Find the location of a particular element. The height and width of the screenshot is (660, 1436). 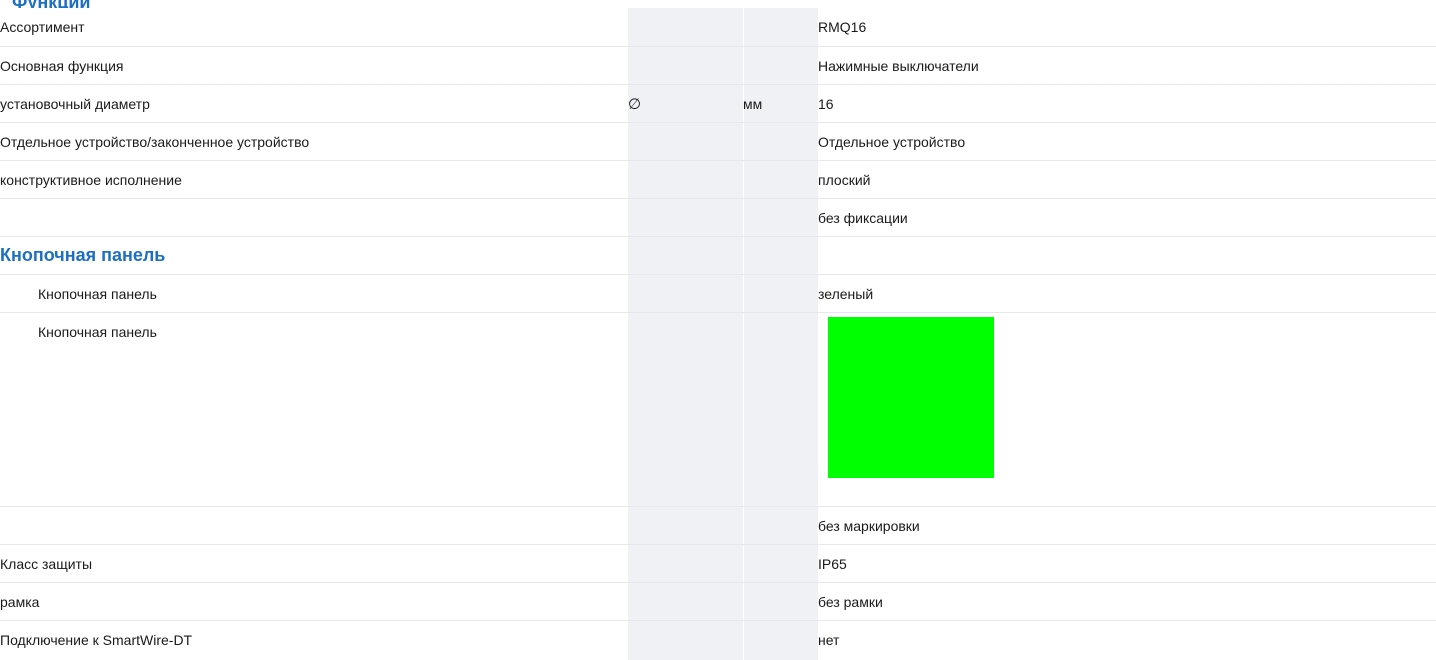

row-value: зеленый is located at coordinates (1127, 293).